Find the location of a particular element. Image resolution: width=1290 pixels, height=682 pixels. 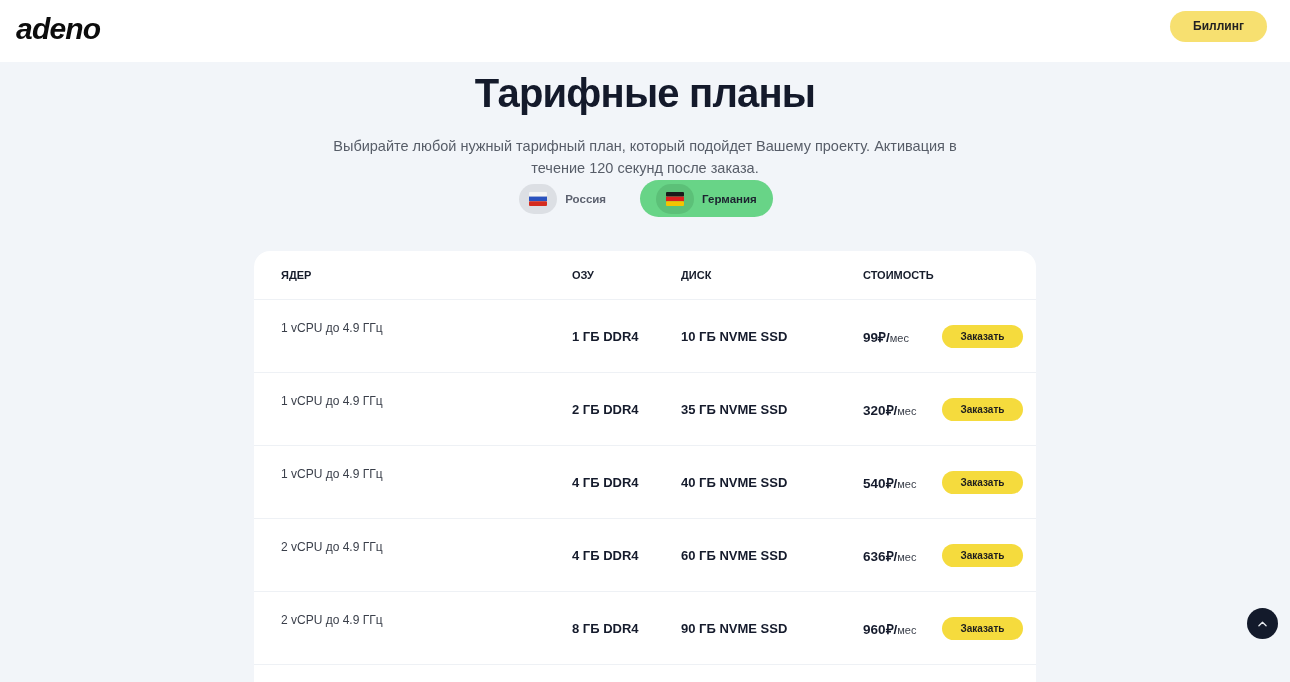

ram-cell-text: 1 ГБ DDR4 is located at coordinates (606, 336).